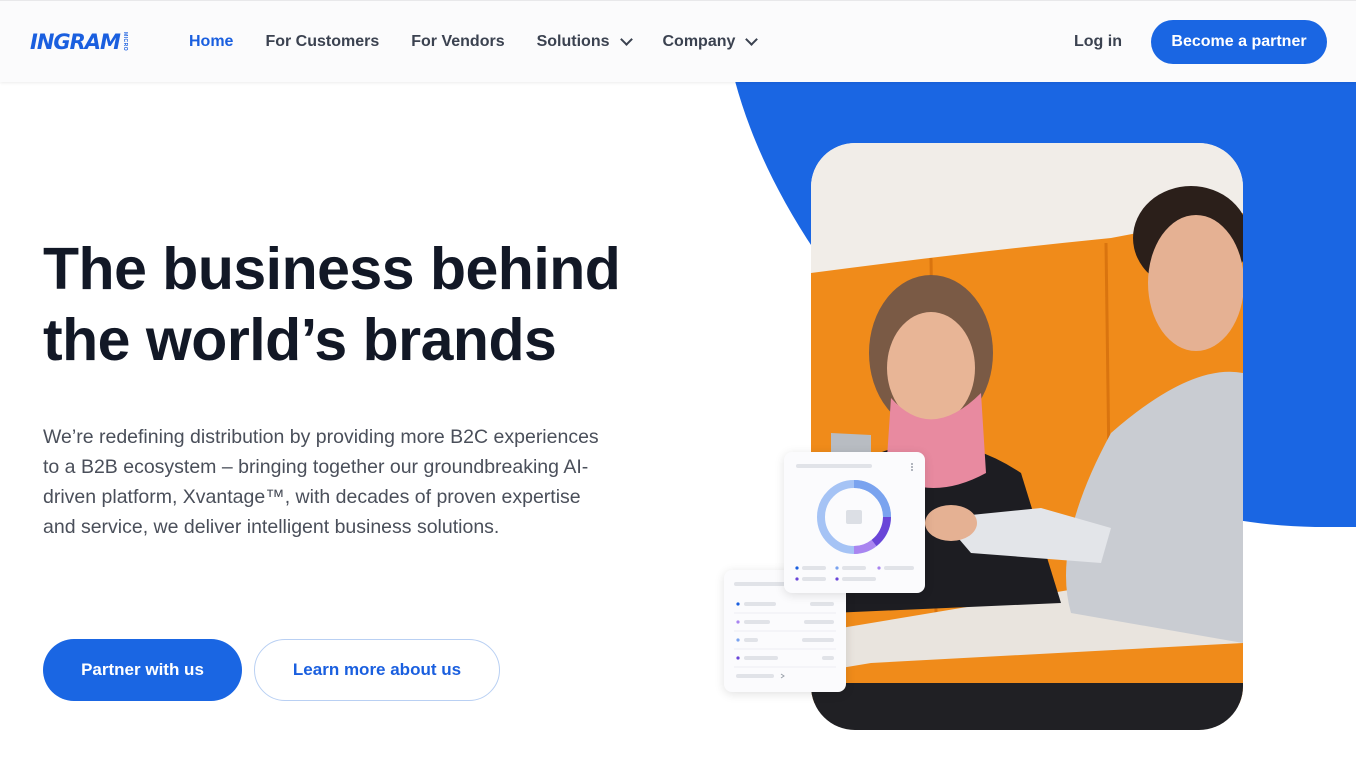  Describe the element at coordinates (1239, 42) in the screenshot. I see `become-partner-button: Become a partner` at that location.